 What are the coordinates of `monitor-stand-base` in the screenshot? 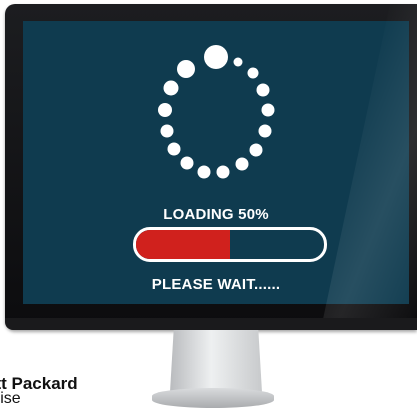 It's located at (213, 398).